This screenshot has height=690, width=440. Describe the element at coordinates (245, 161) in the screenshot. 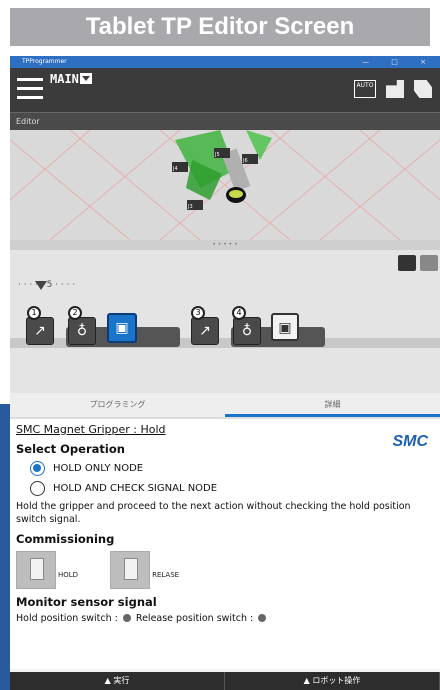

I see `joint-label: J6` at that location.